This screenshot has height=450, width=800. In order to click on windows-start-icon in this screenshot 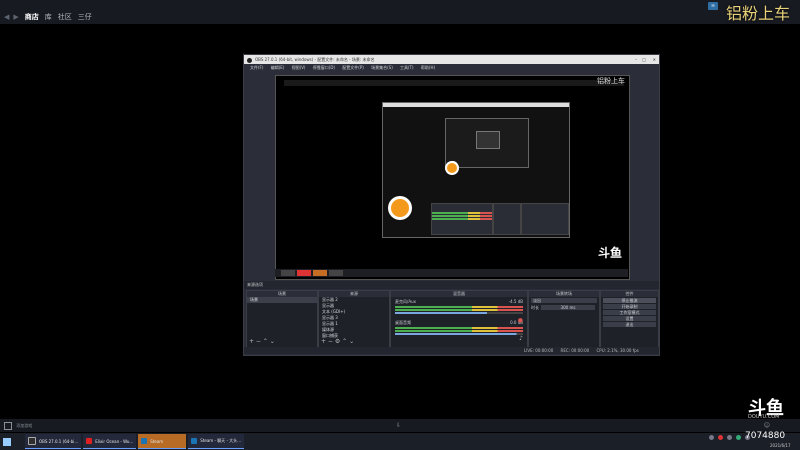, I will do `click(7, 441)`.